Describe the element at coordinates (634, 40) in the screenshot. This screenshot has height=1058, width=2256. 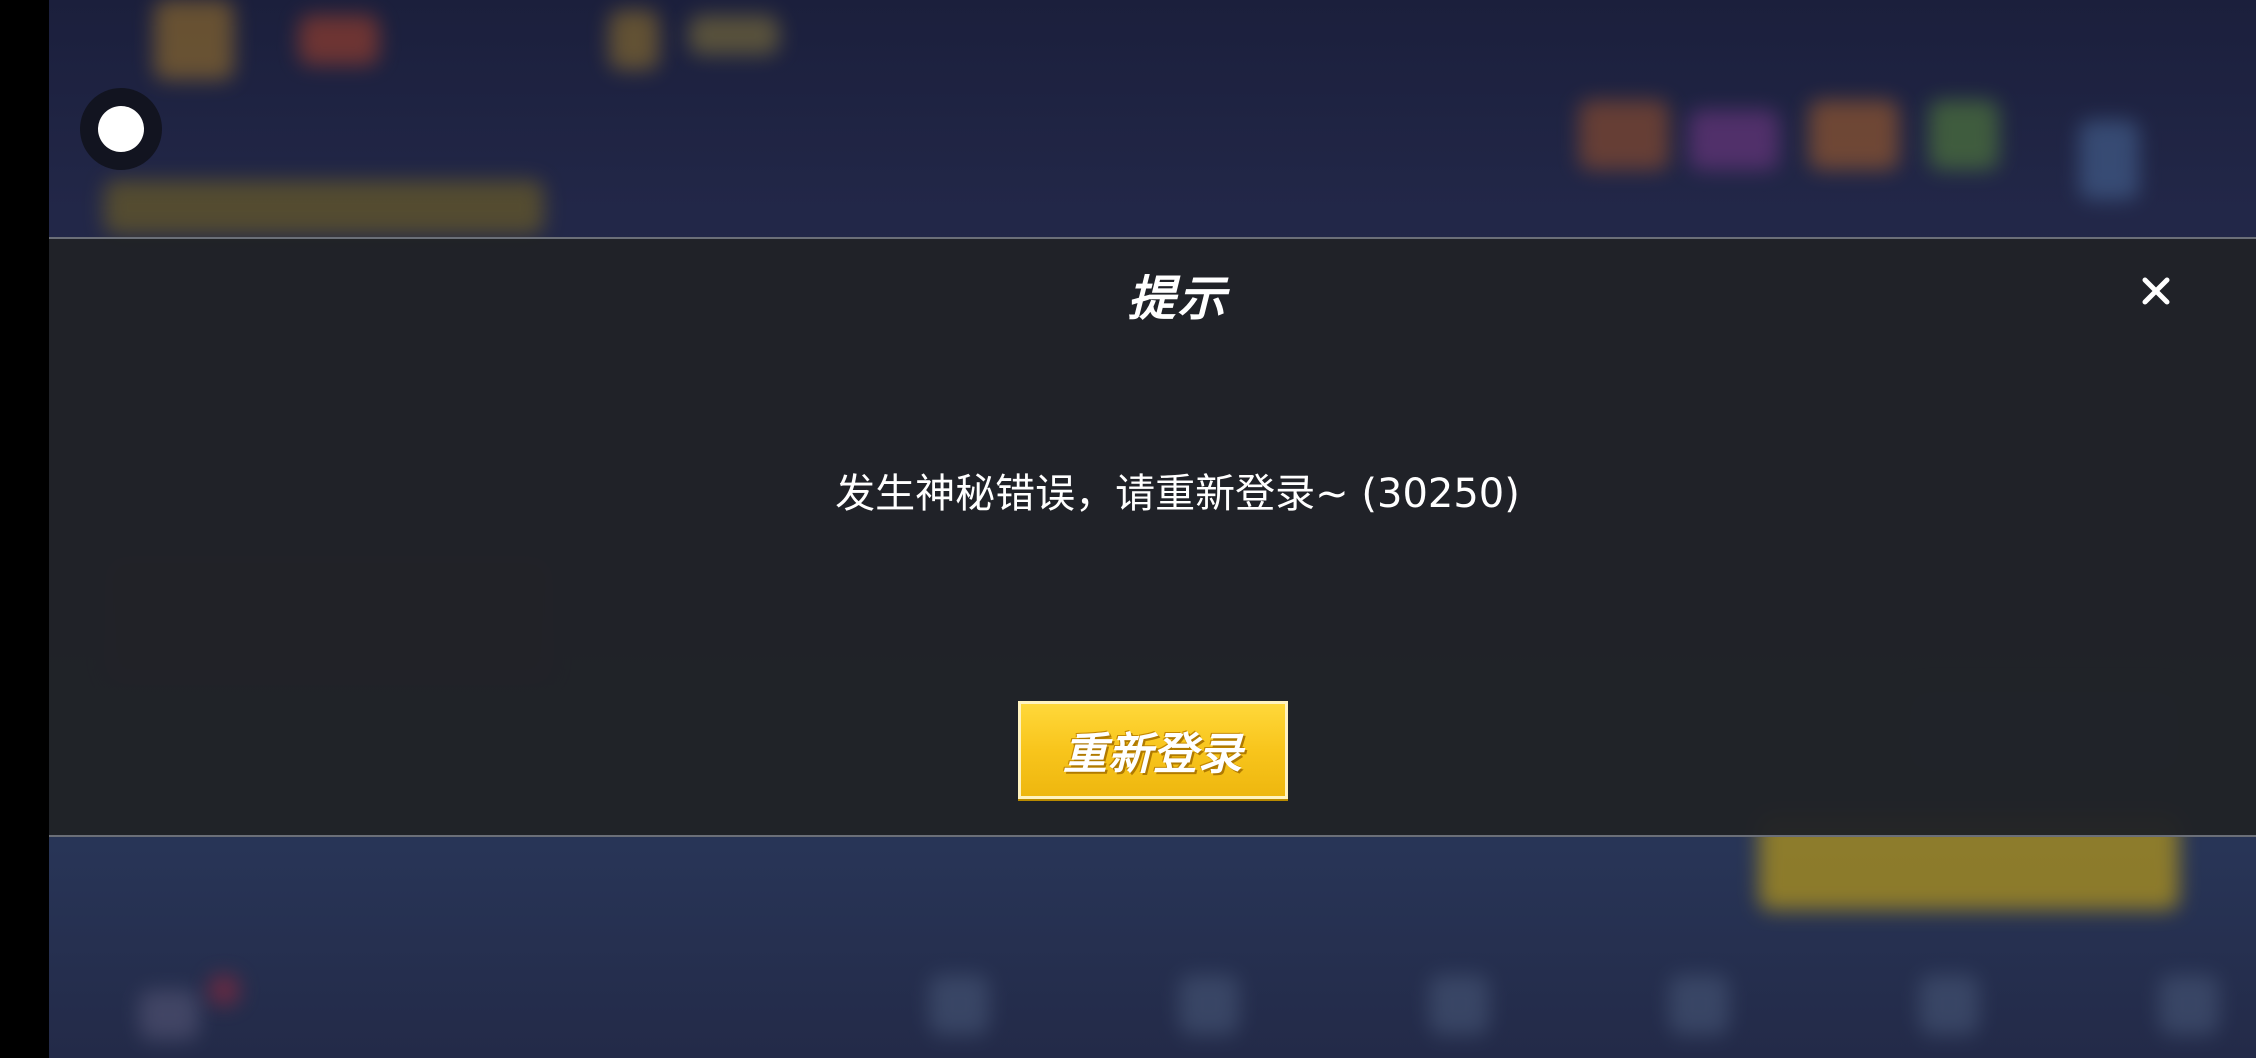
I see `blurred-trophy` at that location.